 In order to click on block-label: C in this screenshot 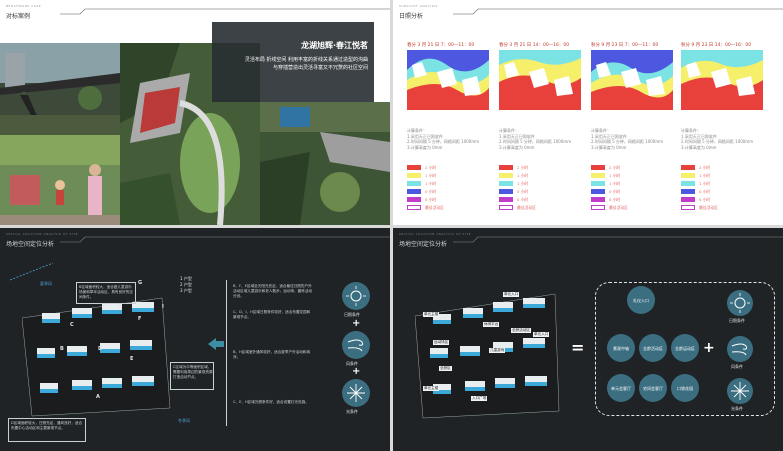, I will do `click(72, 325)`.